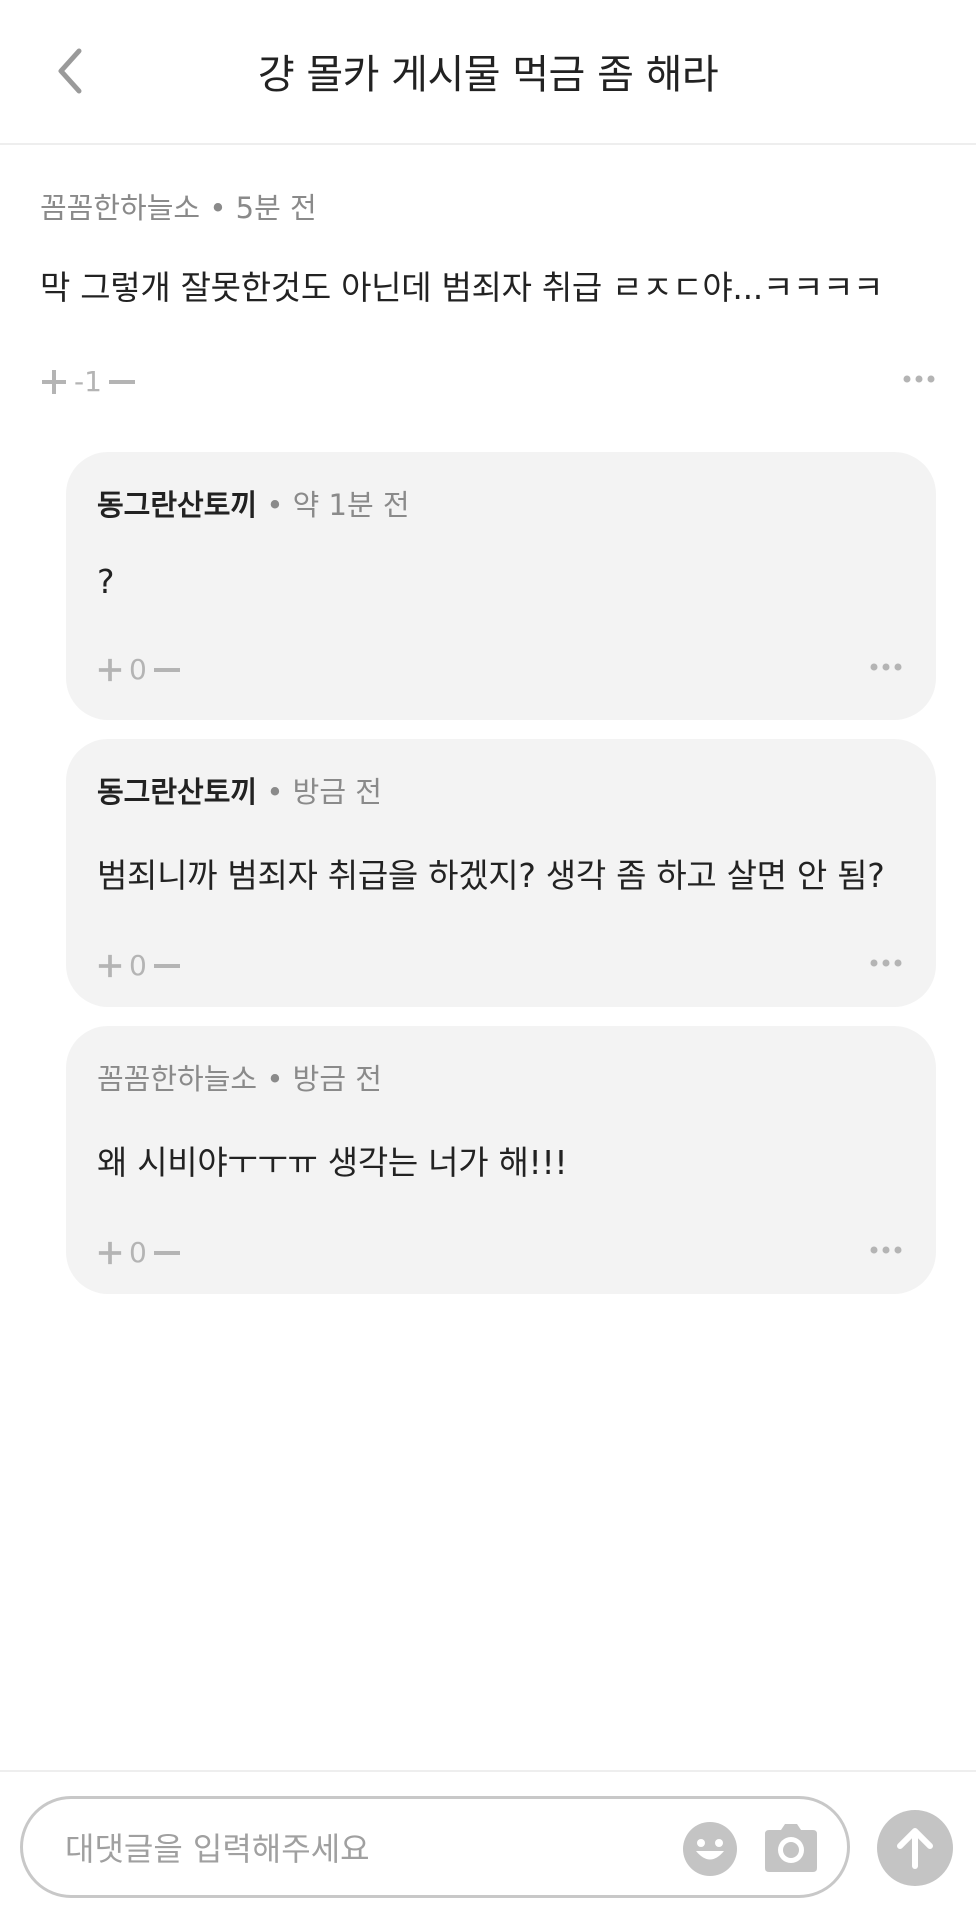 The width and height of the screenshot is (976, 1922). I want to click on vote-control: -1, so click(88, 381).